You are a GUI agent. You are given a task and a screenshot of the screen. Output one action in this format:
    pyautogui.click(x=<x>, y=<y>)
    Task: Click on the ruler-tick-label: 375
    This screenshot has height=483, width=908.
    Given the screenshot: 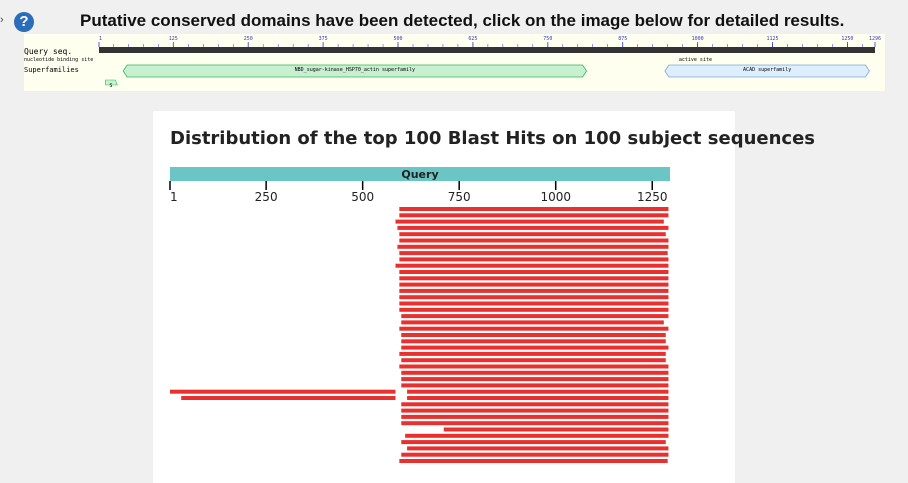 What is the action you would take?
    pyautogui.click(x=323, y=39)
    